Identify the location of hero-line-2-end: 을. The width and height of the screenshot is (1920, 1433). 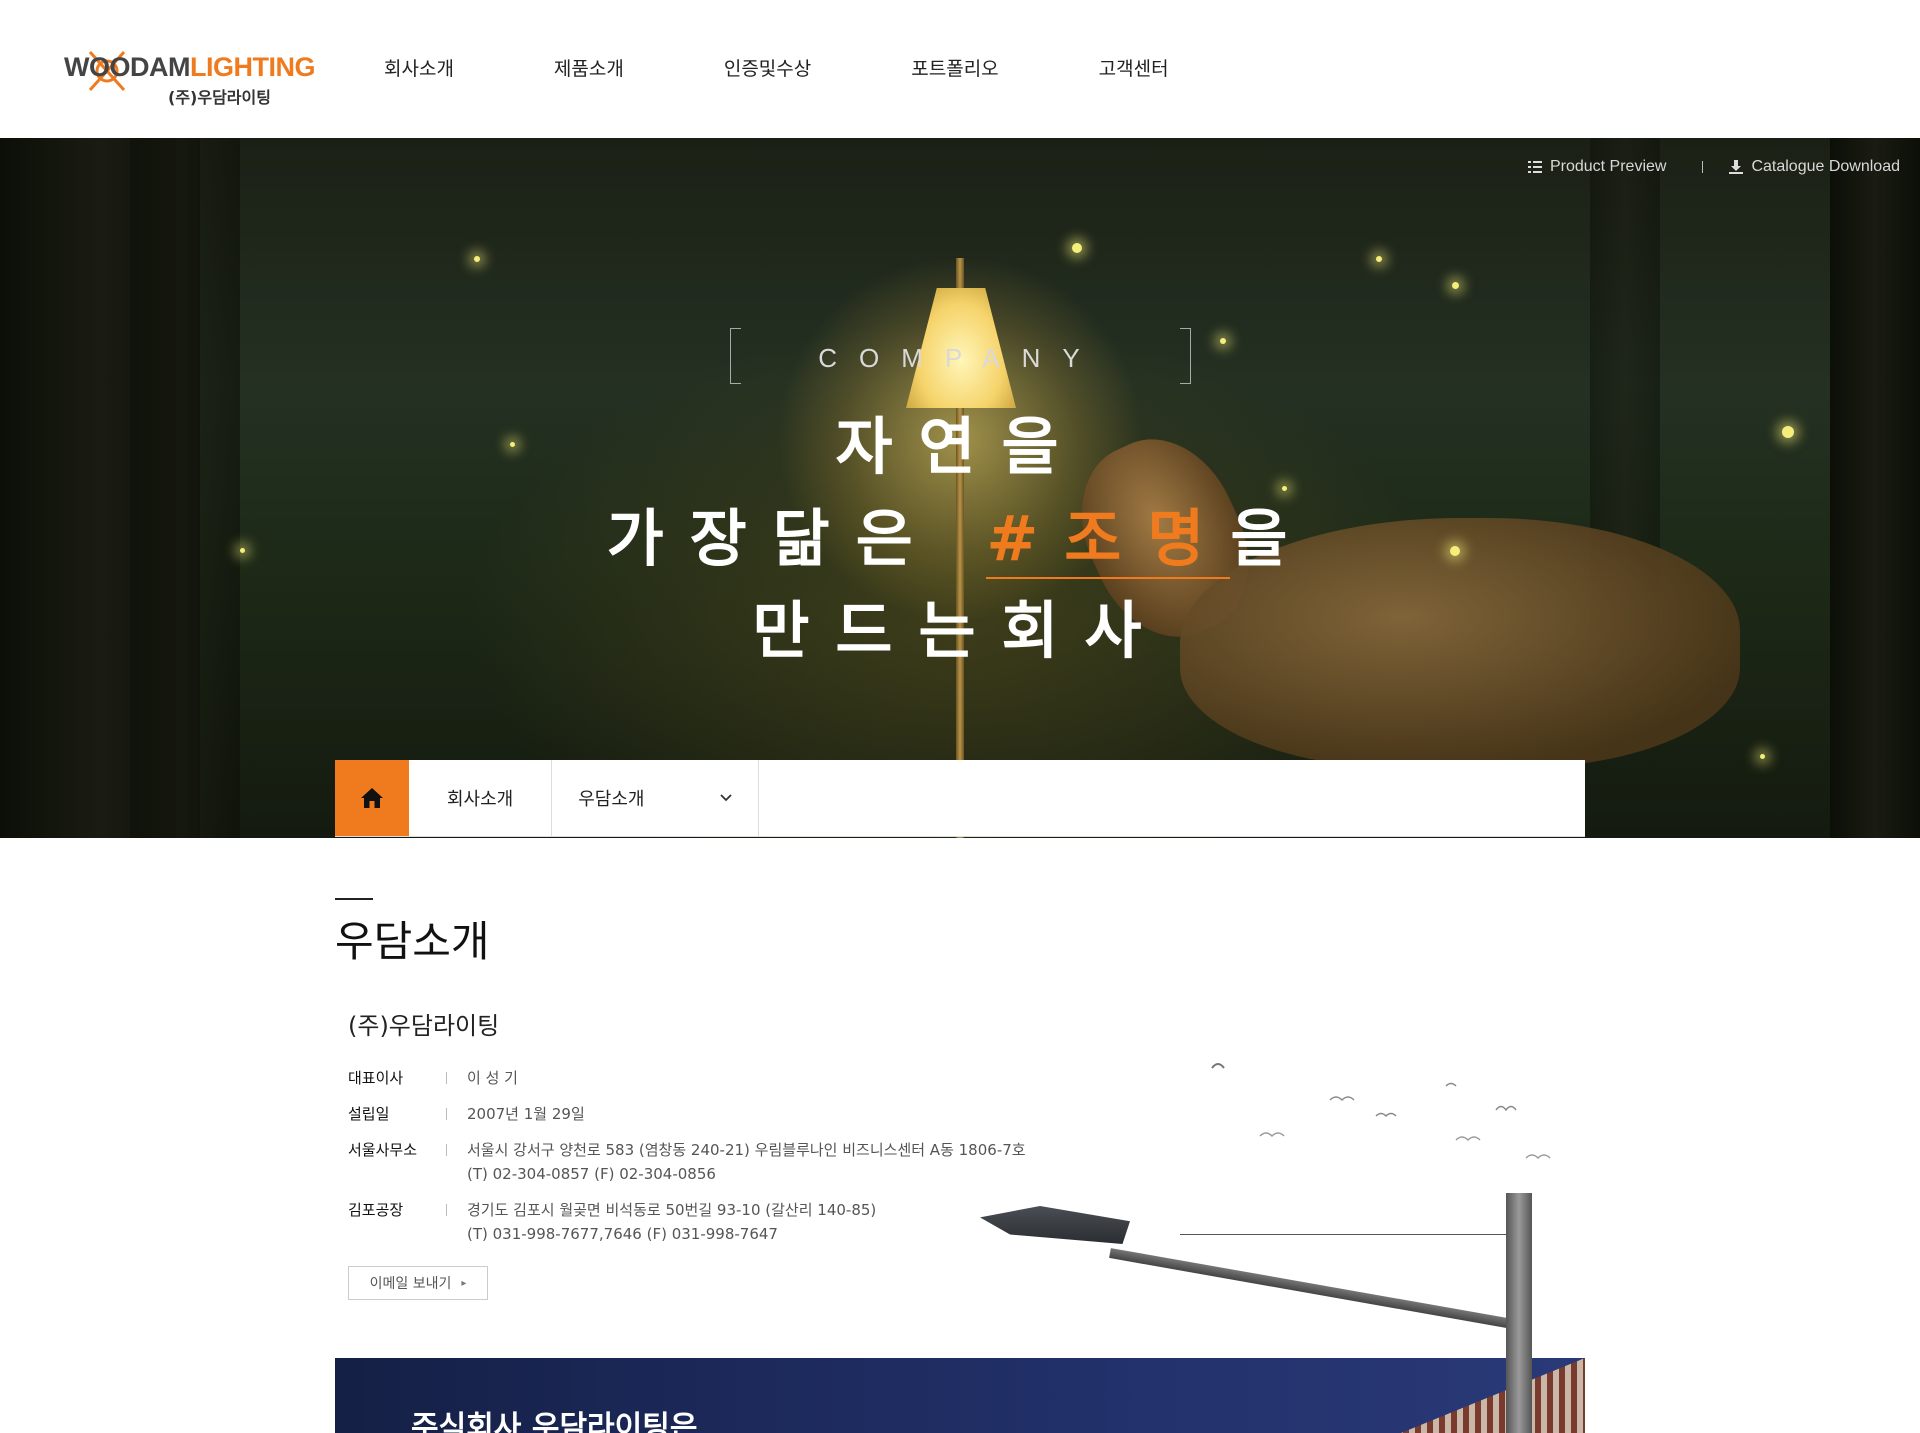
(1272, 538).